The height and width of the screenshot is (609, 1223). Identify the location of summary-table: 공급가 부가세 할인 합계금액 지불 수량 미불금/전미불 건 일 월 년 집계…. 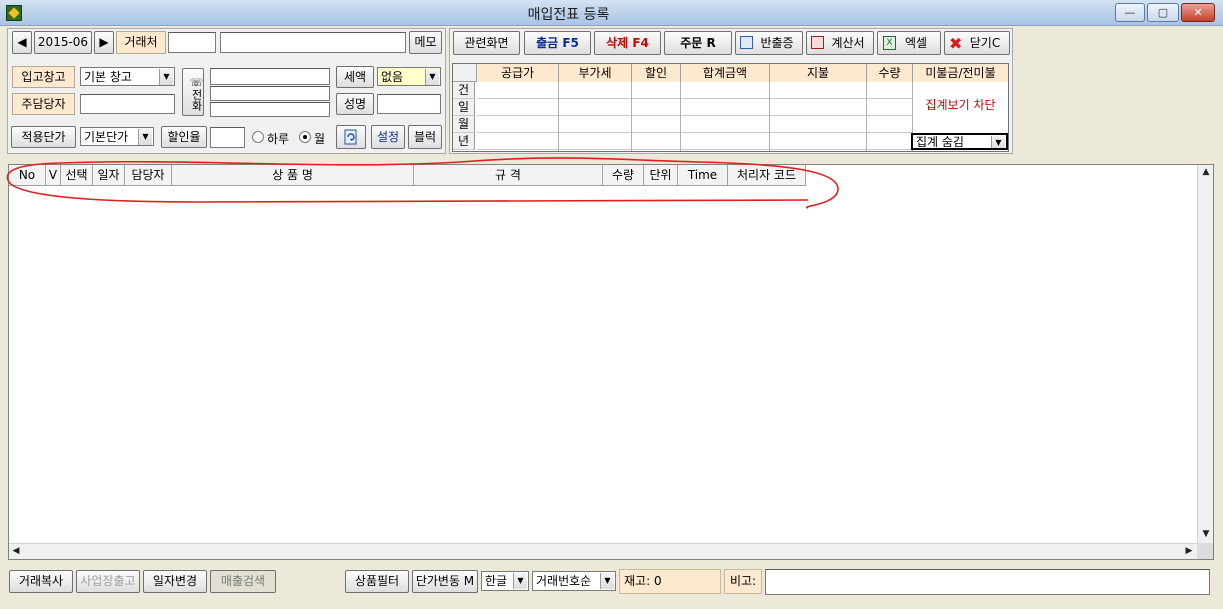
(730, 107).